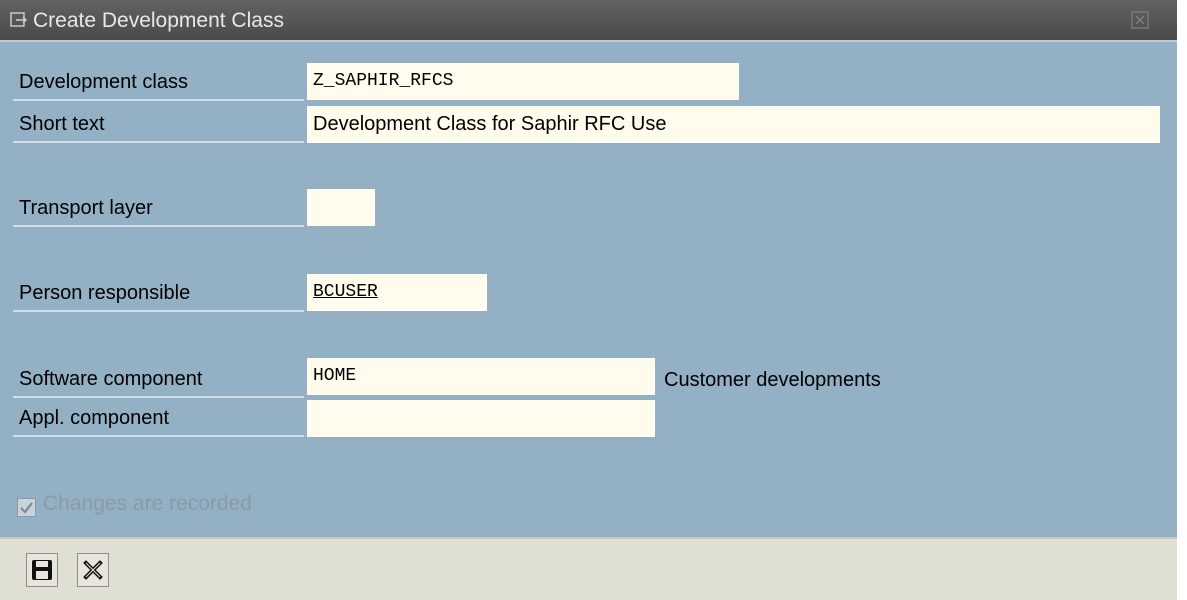 The image size is (1187, 600). What do you see at coordinates (158, 293) in the screenshot?
I see `person-responsible-label: Person responsible` at bounding box center [158, 293].